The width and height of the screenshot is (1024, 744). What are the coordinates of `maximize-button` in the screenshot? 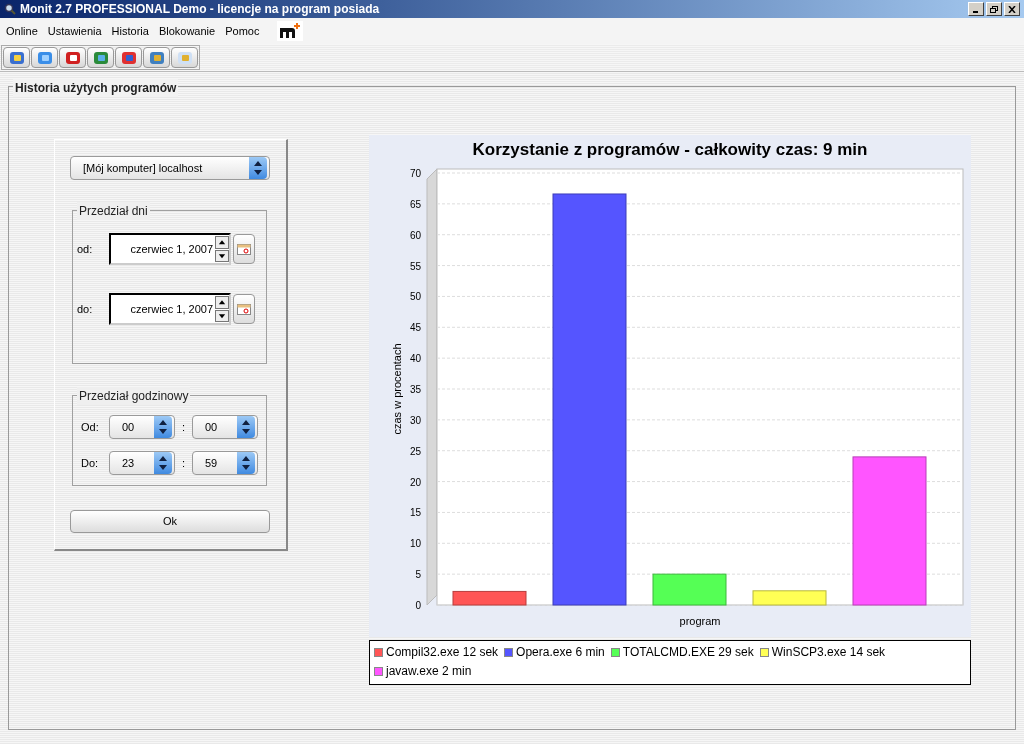 It's located at (994, 9).